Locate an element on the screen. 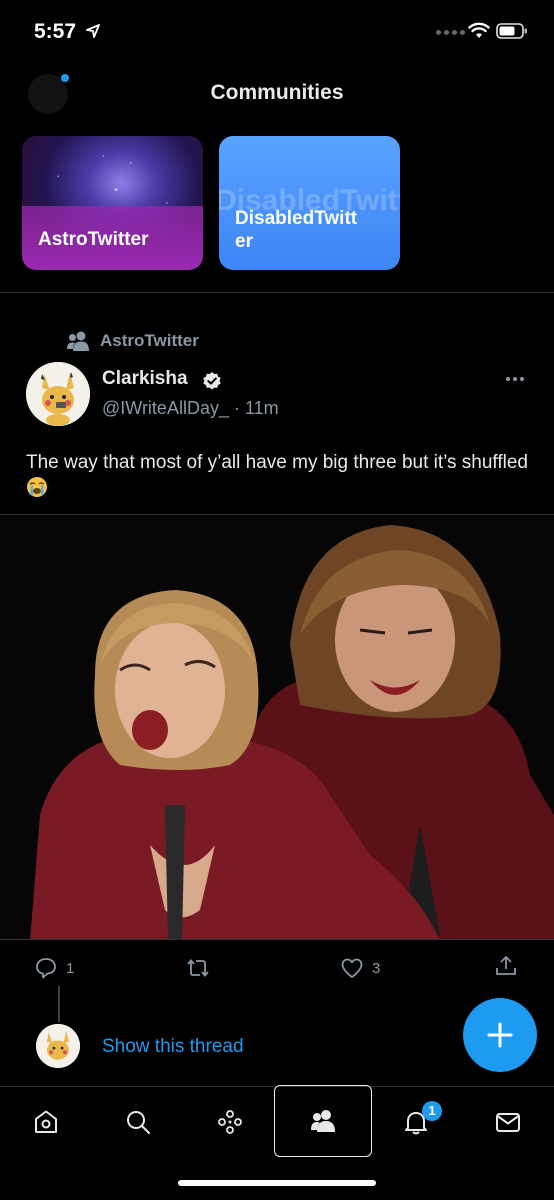 The image size is (554, 1200). tab-messages is located at coordinates (508, 1122).